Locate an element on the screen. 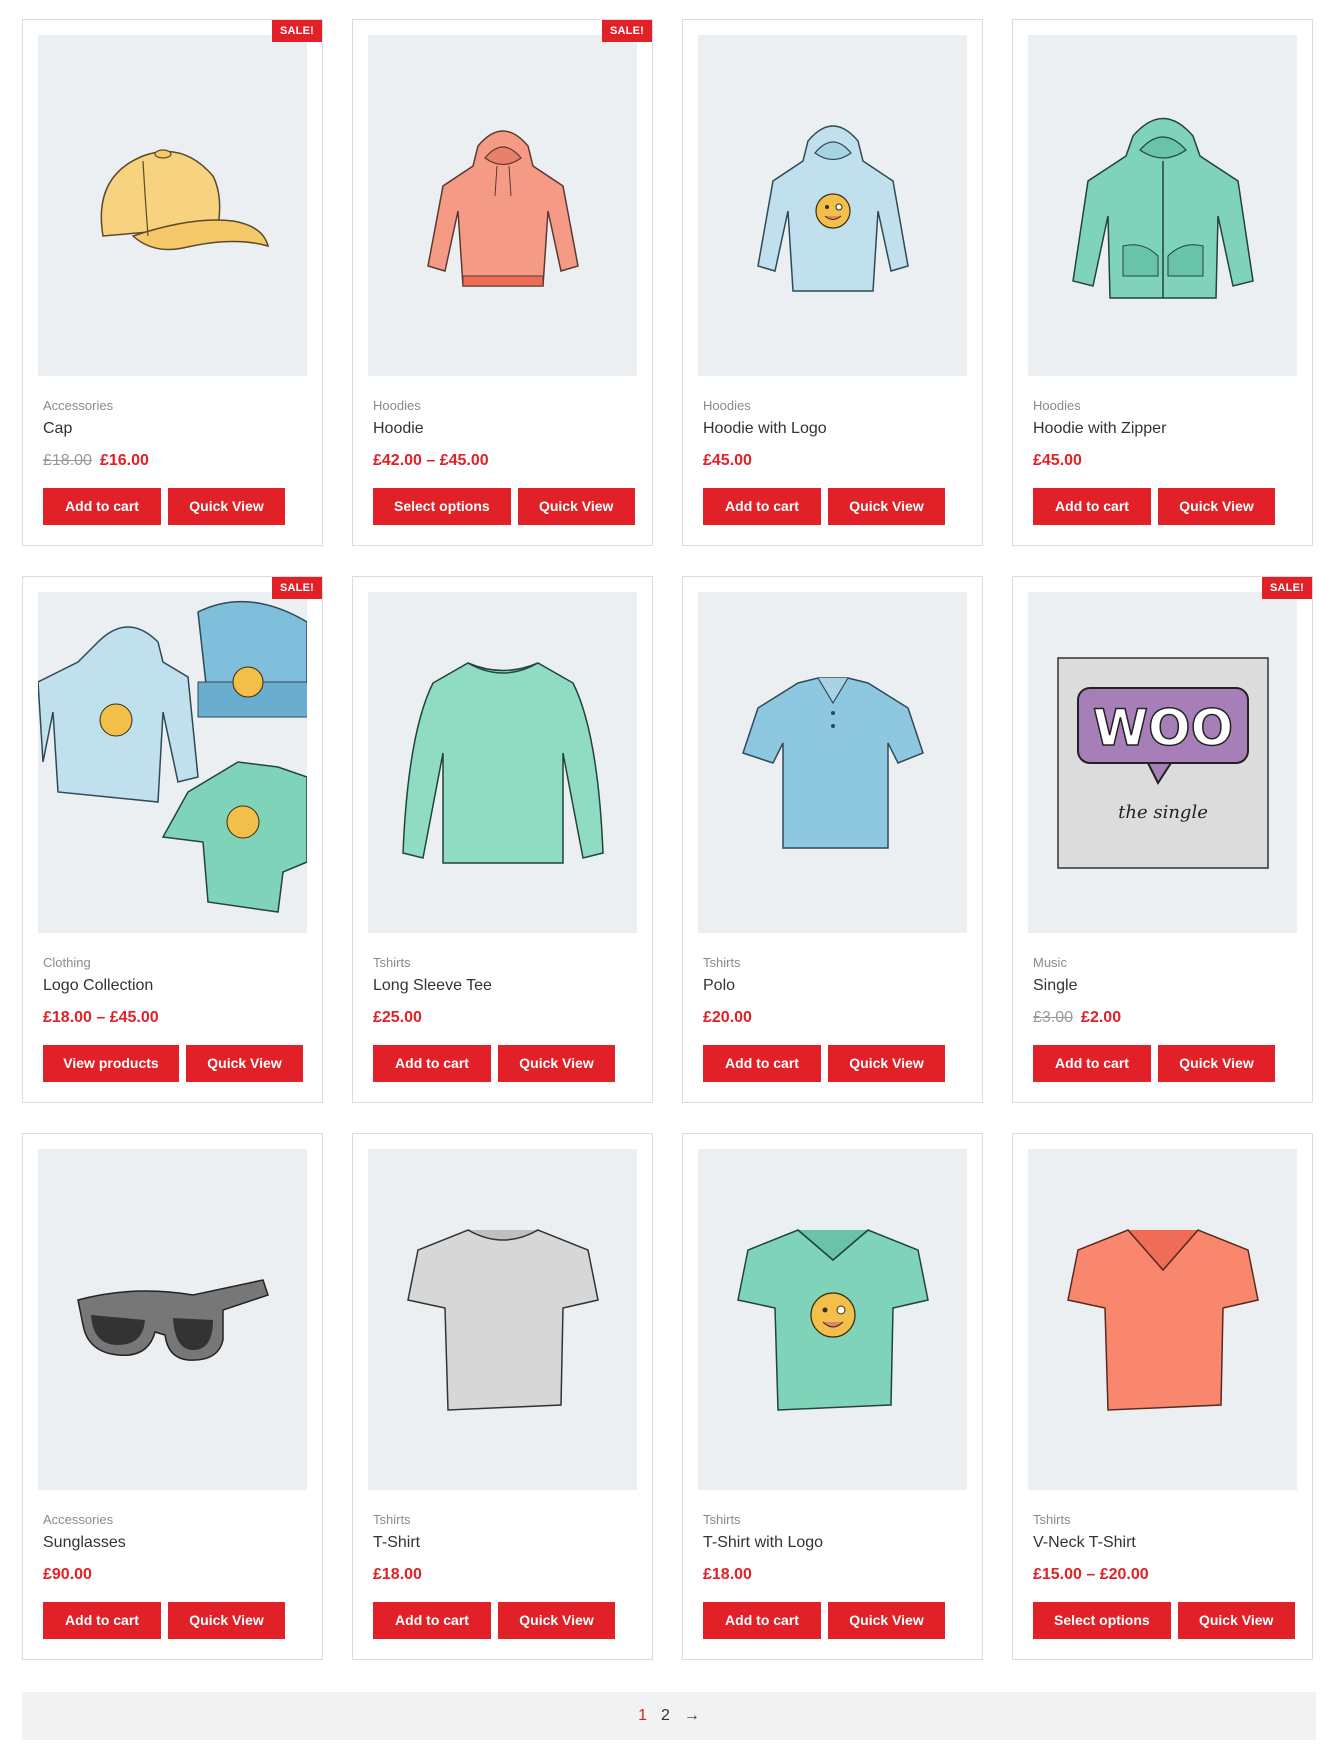 The image size is (1334, 1758). woo-single-icon: WOO the single is located at coordinates (1162, 762).